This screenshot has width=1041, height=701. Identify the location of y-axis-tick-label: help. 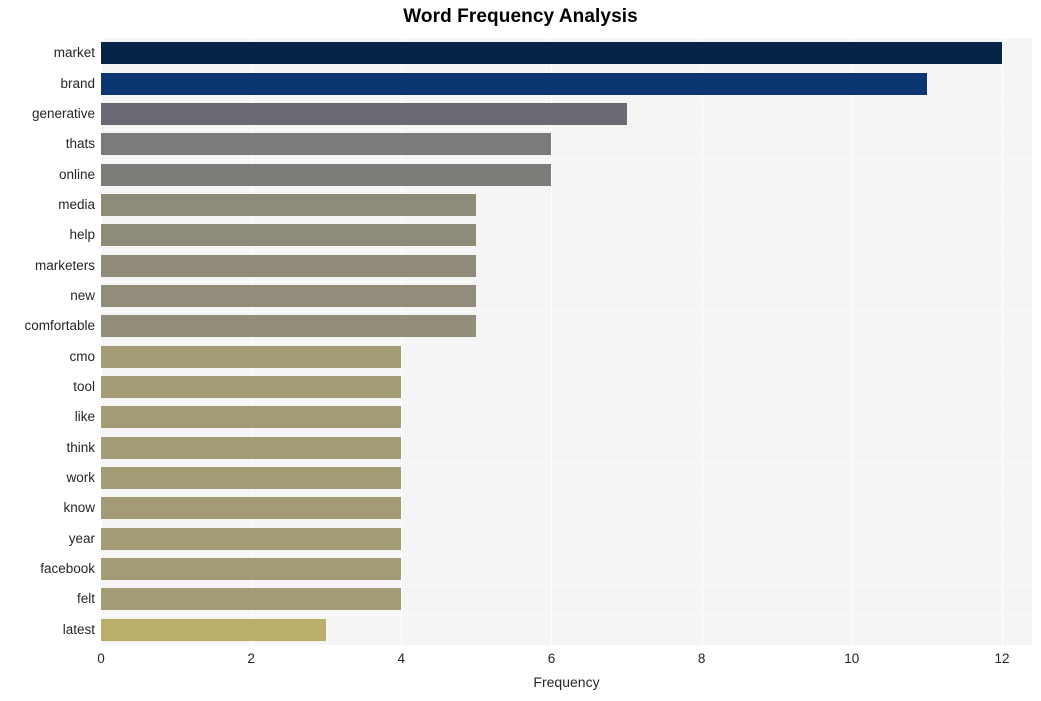
(82, 235).